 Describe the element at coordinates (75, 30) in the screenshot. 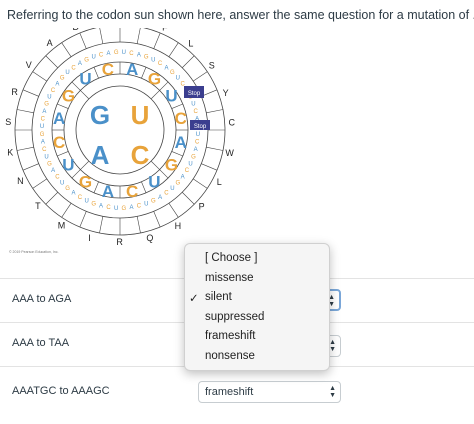

I see `amino-acid-label: D` at that location.